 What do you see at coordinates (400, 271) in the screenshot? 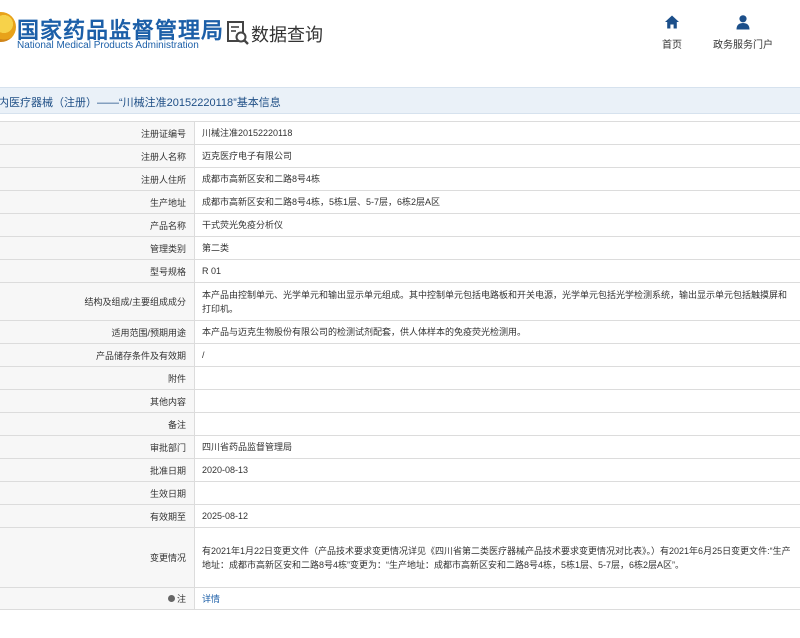
I see `table-row: 型号规格 R 01` at bounding box center [400, 271].